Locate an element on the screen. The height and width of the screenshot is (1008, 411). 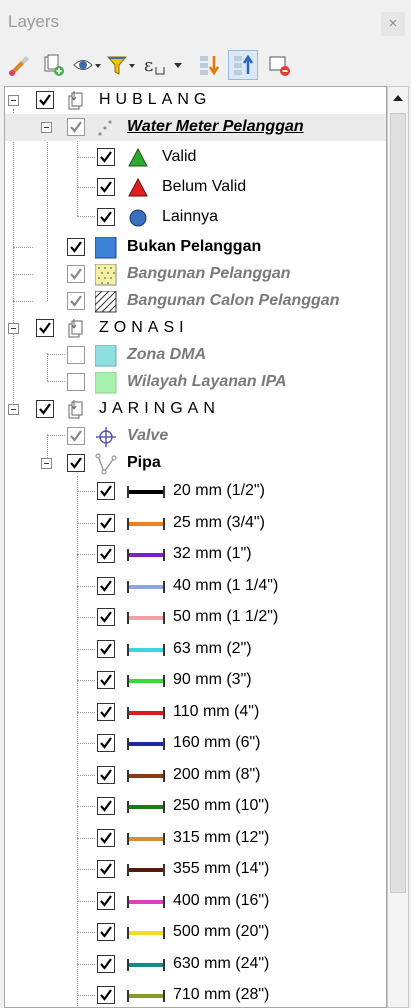
legend-item-pipe: 160 mm (6") is located at coordinates (195, 743).